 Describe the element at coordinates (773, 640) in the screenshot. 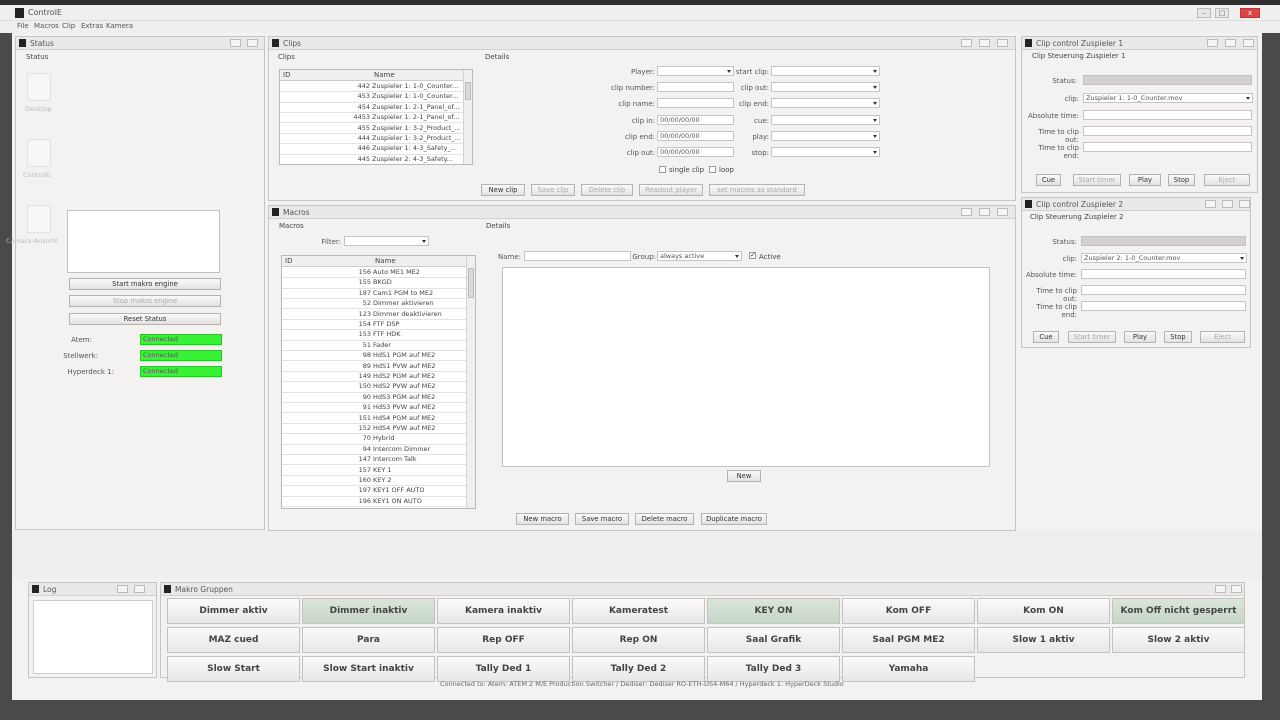

I see `macro-group-button: Saal Grafik` at that location.